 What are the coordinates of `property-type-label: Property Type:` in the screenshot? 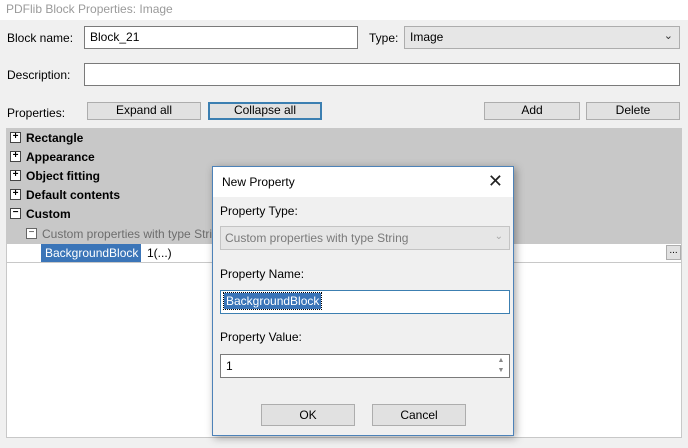 It's located at (259, 211).